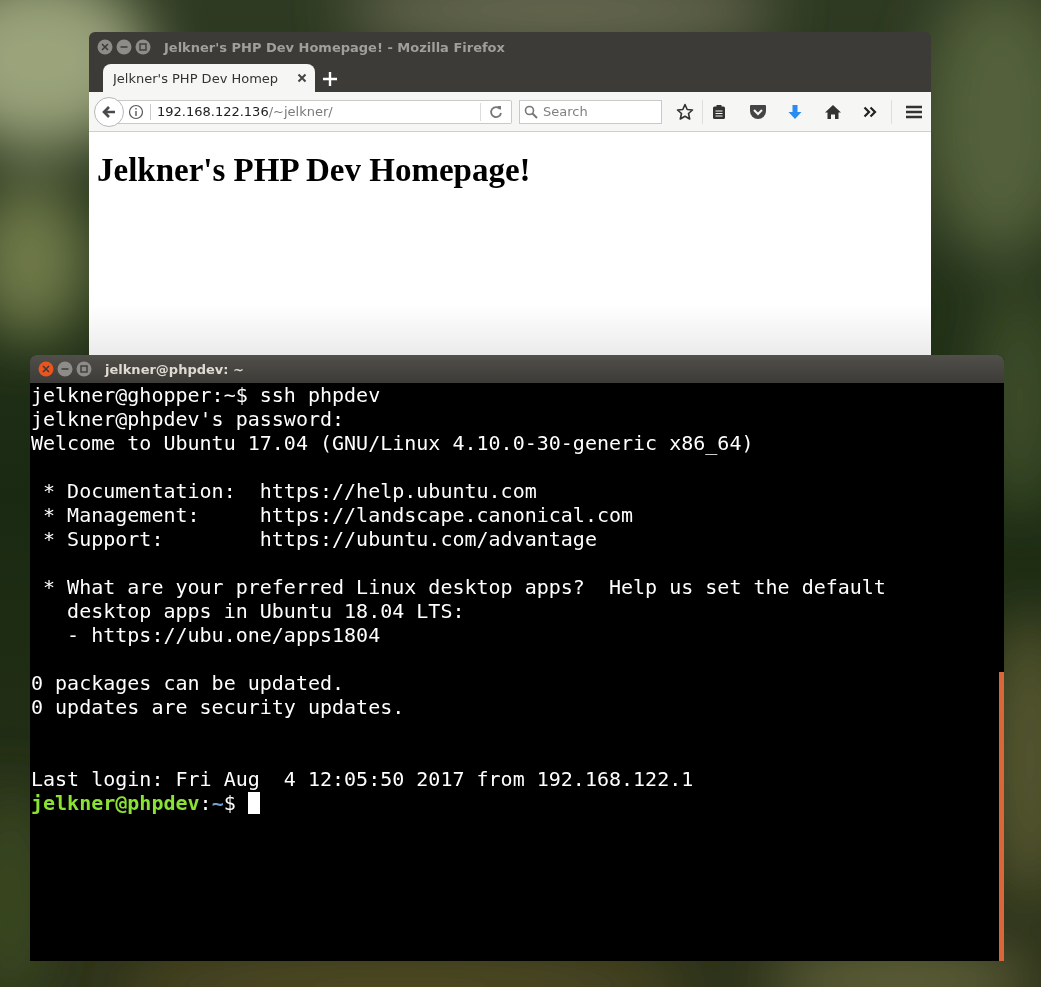  What do you see at coordinates (209, 78) in the screenshot?
I see `browser-tab: Jelkner's PHP Dev Homep` at bounding box center [209, 78].